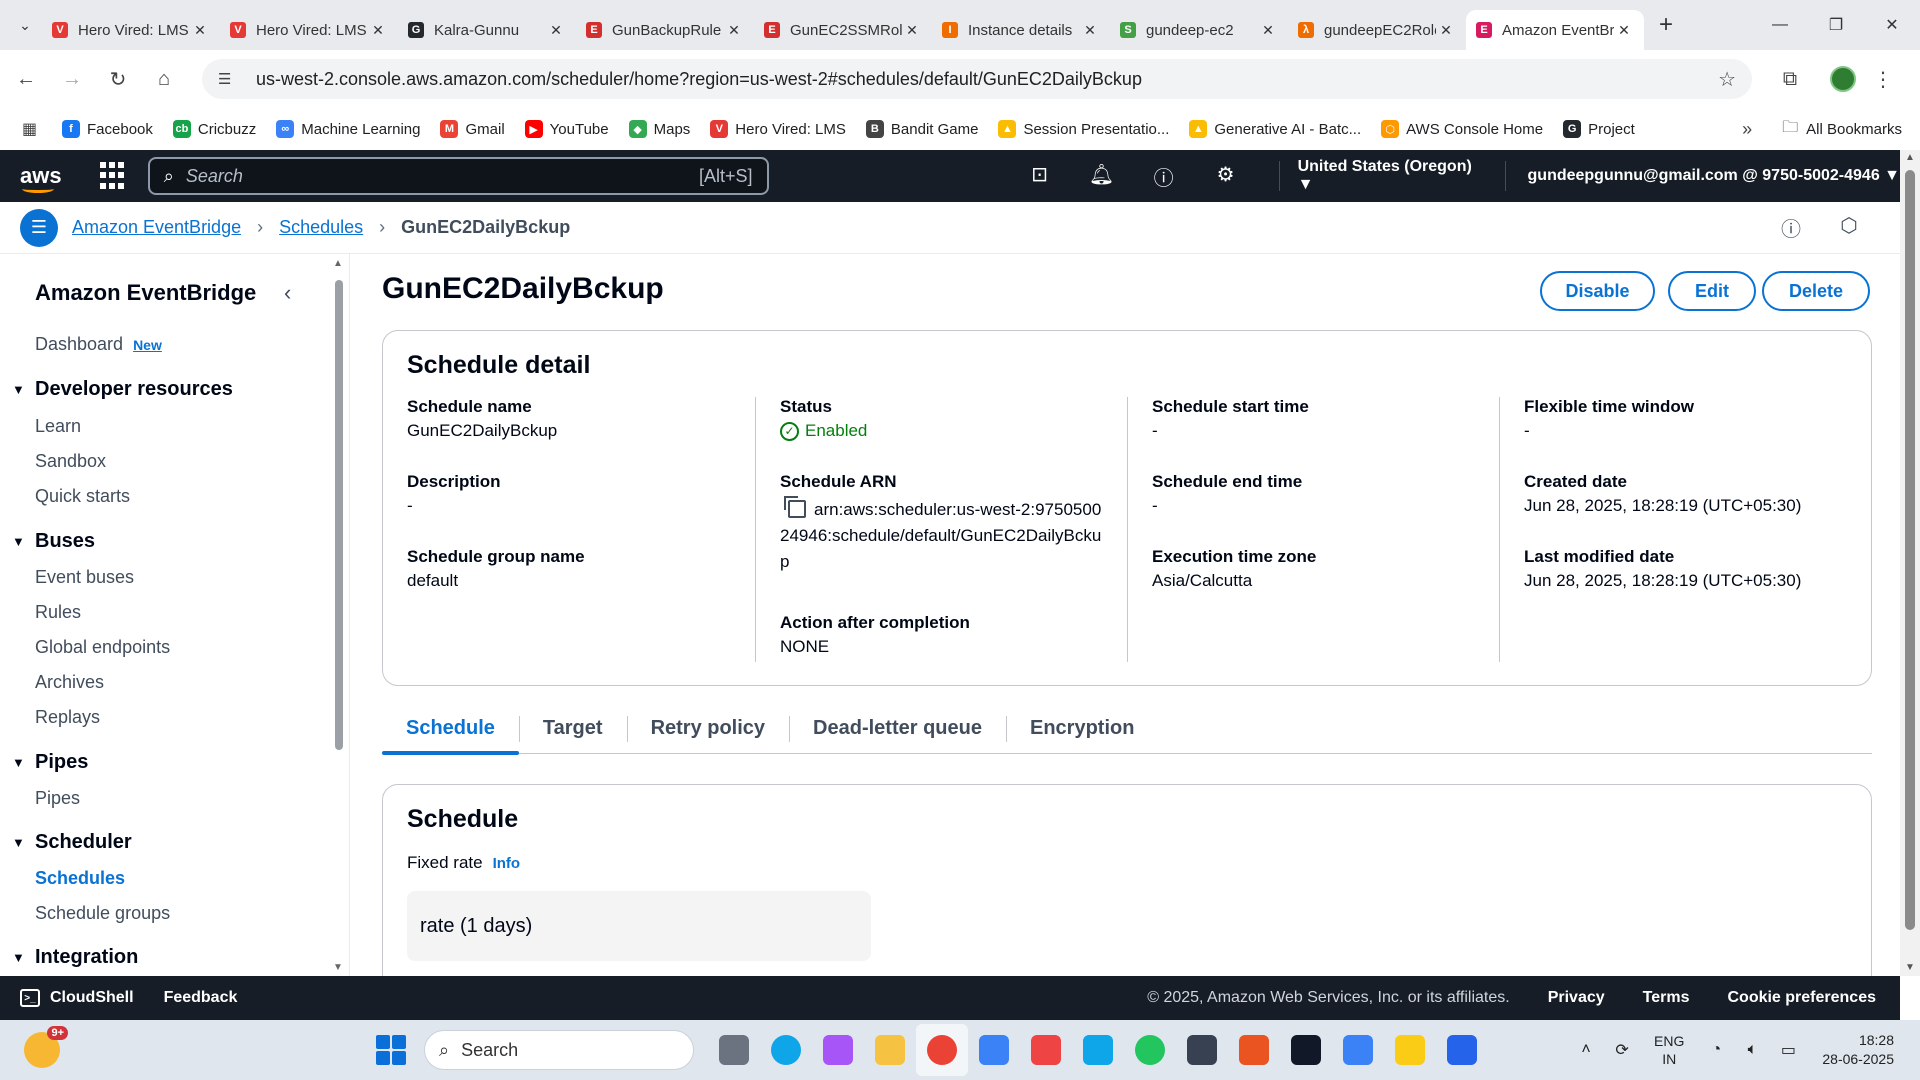 The height and width of the screenshot is (1080, 1920). Describe the element at coordinates (1843, 79) in the screenshot. I see `profile-avatar` at that location.